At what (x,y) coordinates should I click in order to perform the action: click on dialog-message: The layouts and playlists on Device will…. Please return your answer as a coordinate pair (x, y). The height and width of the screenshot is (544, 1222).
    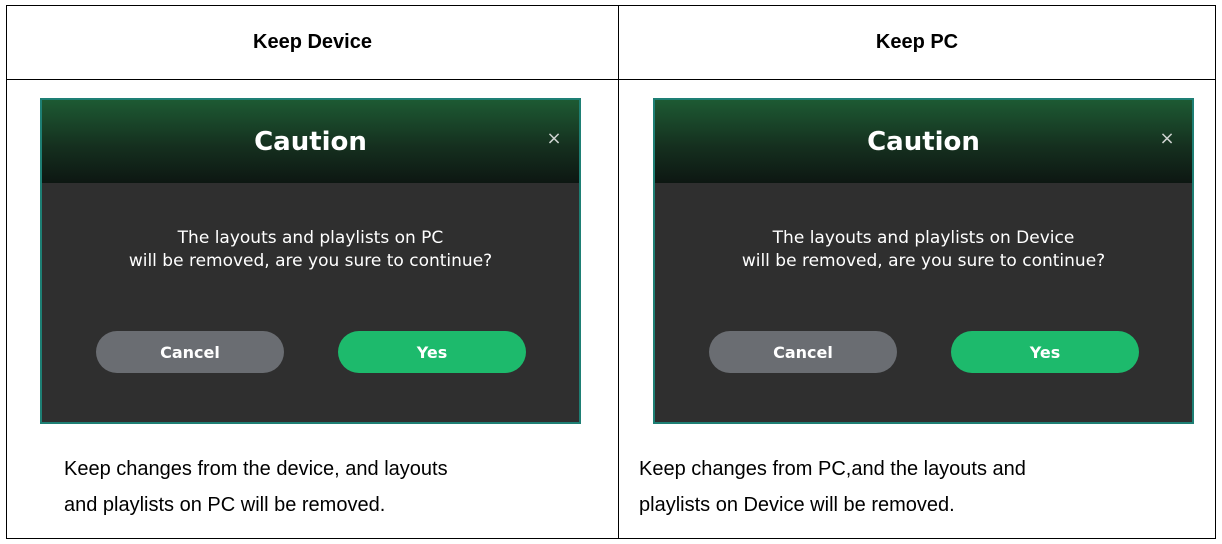
    Looking at the image, I should click on (923, 250).